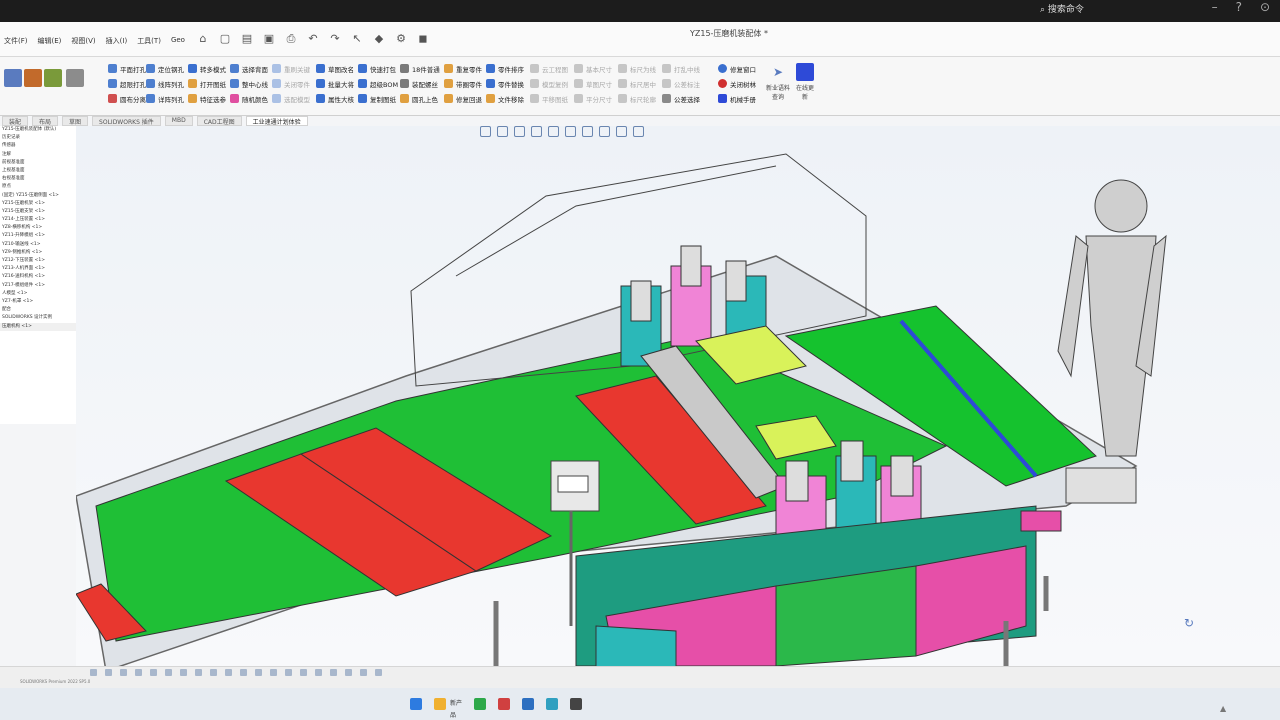 The height and width of the screenshot is (720, 1280). Describe the element at coordinates (681, 98) in the screenshot. I see `cmd-tolerance-select: 公差选择` at that location.